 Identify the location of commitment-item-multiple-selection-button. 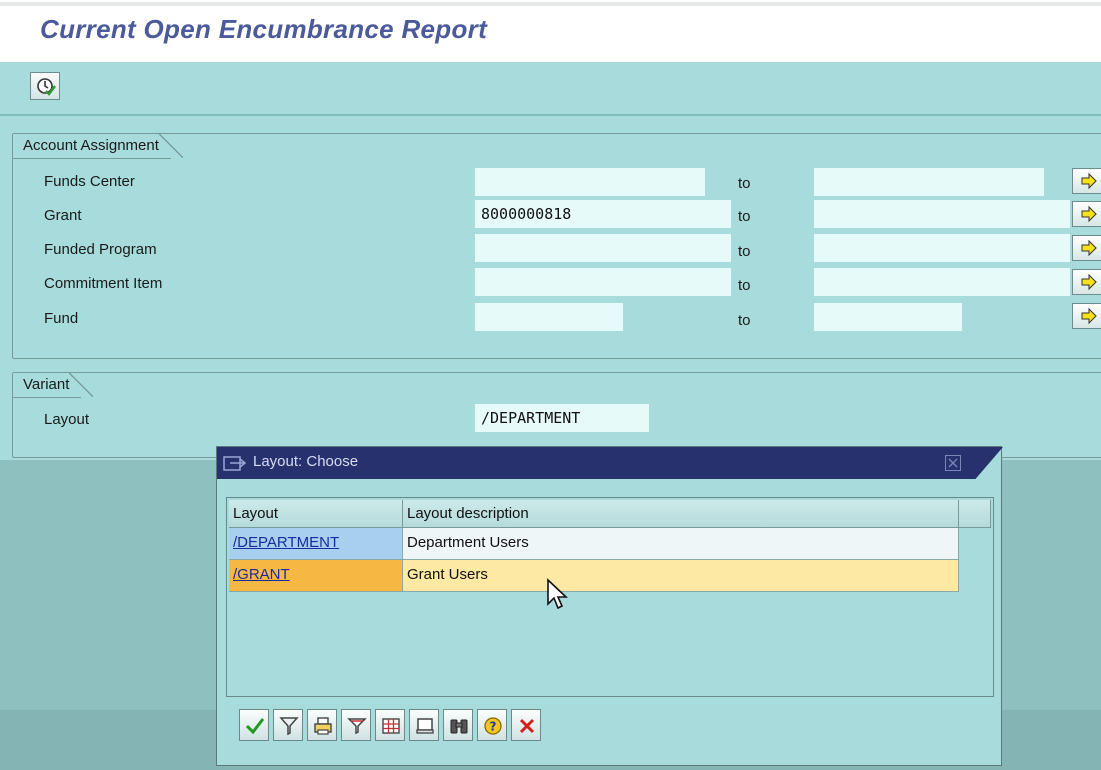
(1086, 282).